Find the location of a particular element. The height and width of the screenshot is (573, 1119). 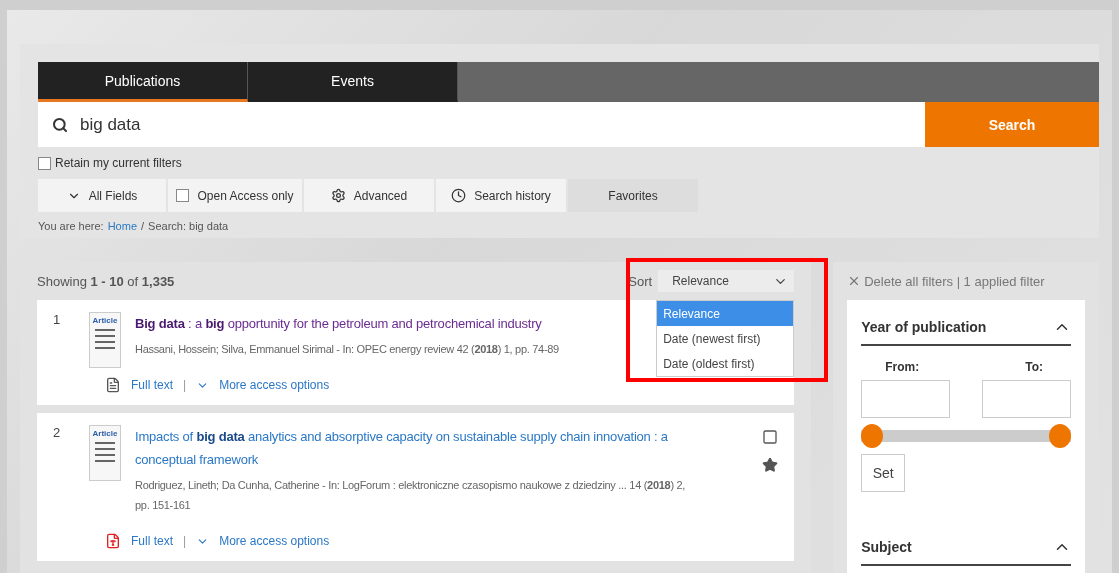

breadcrumb-link: Home is located at coordinates (122, 226).